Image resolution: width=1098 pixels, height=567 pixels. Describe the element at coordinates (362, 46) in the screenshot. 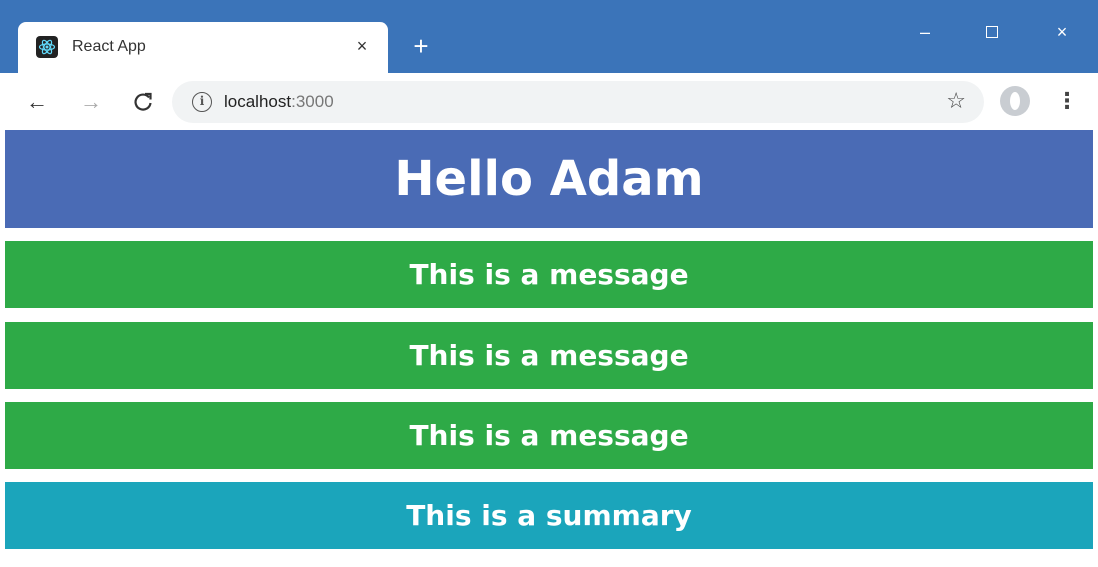

I see `tab-close-icon: ×` at that location.